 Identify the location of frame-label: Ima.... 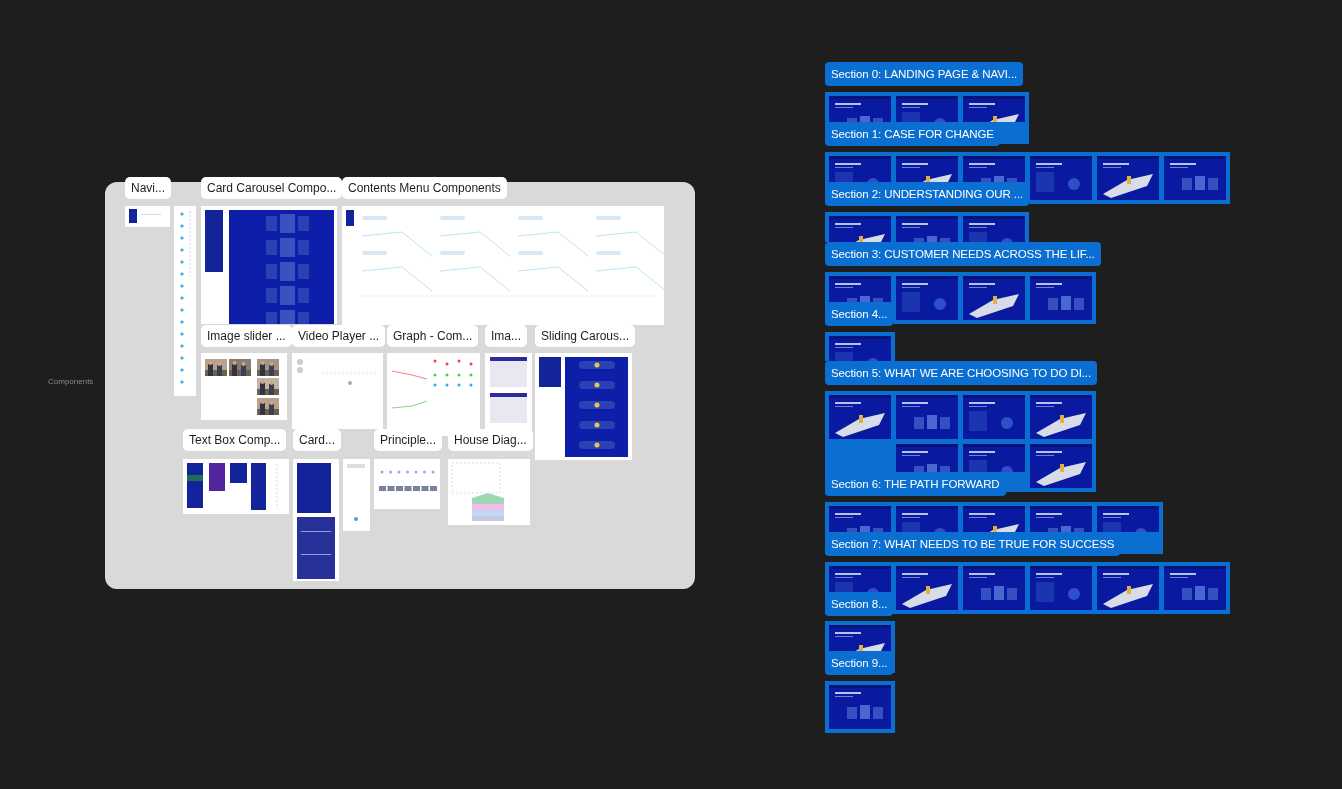
(506, 336).